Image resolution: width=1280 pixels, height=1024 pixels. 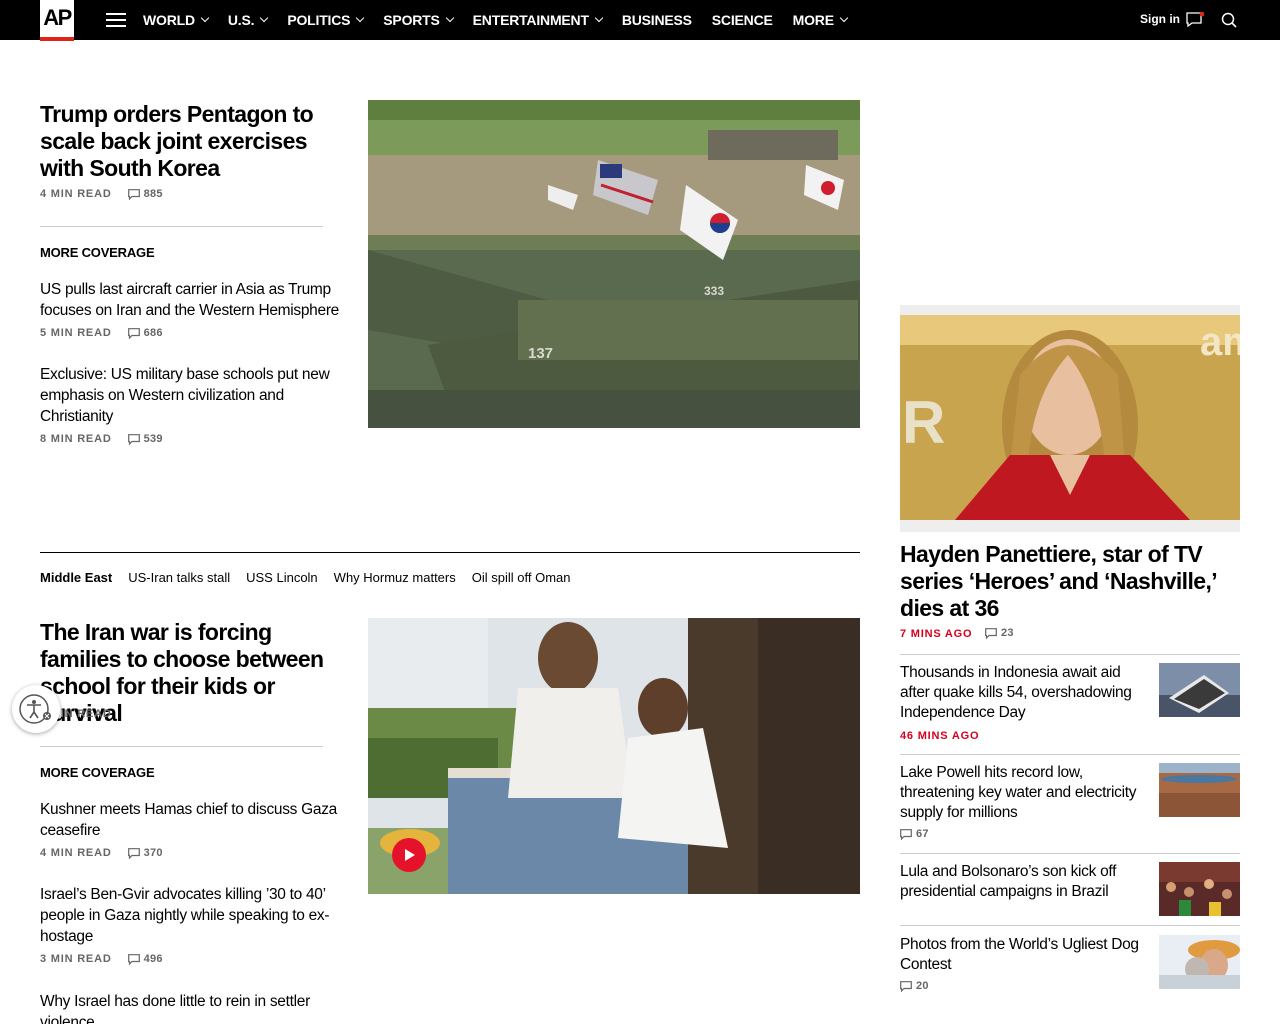 I want to click on nav-entertainment: ENTERTAINMENT, so click(x=538, y=20).